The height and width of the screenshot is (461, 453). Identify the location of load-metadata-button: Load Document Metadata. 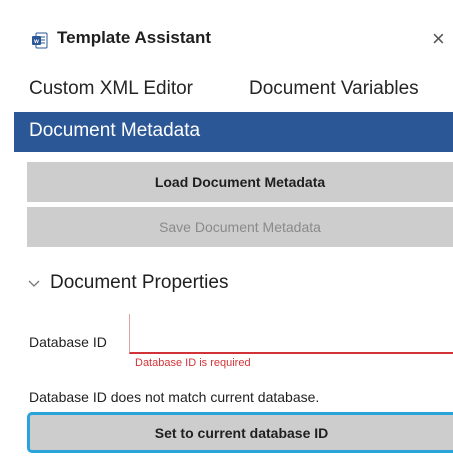
(240, 182).